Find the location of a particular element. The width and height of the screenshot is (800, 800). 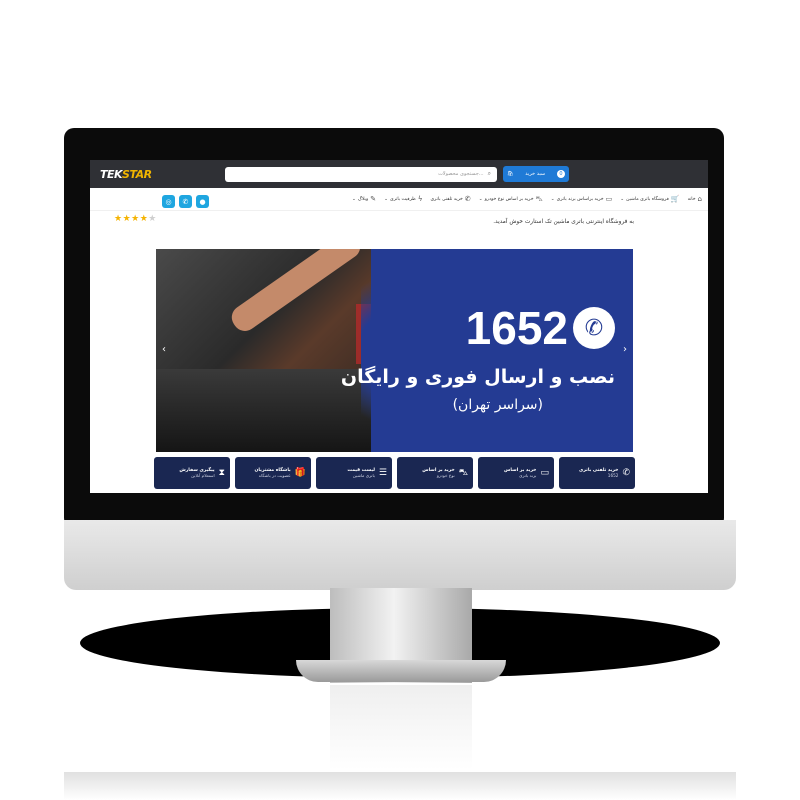

card-by-car: ⛍ خرید بر اساس نوع خودرو is located at coordinates (435, 473).